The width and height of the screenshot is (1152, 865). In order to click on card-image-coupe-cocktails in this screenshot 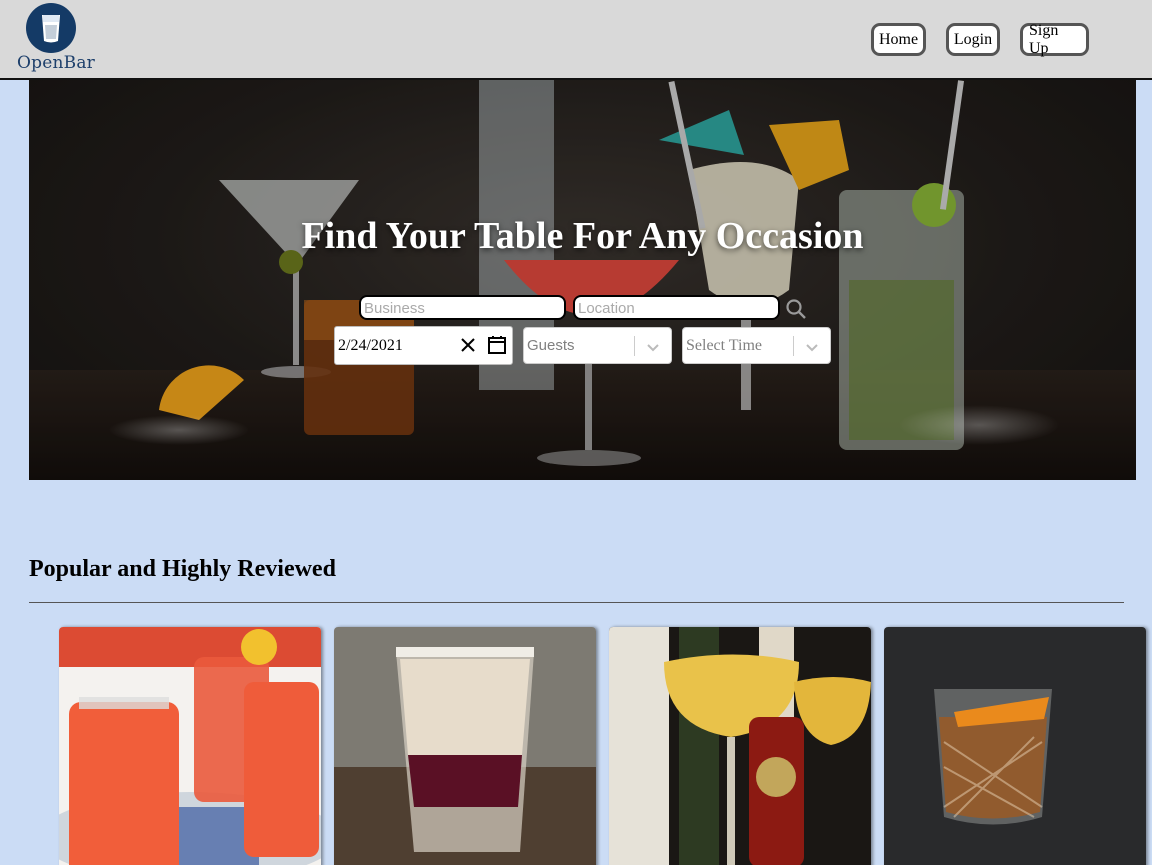, I will do `click(740, 746)`.